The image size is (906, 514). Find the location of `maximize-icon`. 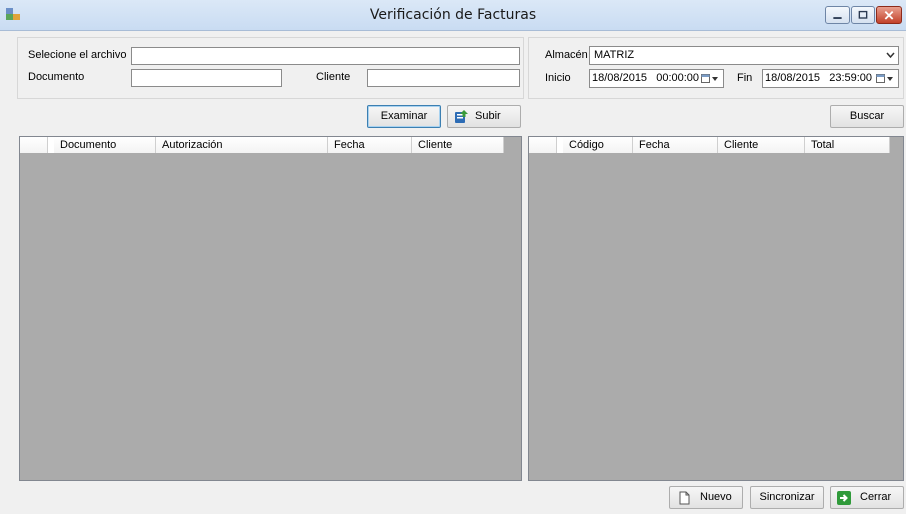

maximize-icon is located at coordinates (863, 14).